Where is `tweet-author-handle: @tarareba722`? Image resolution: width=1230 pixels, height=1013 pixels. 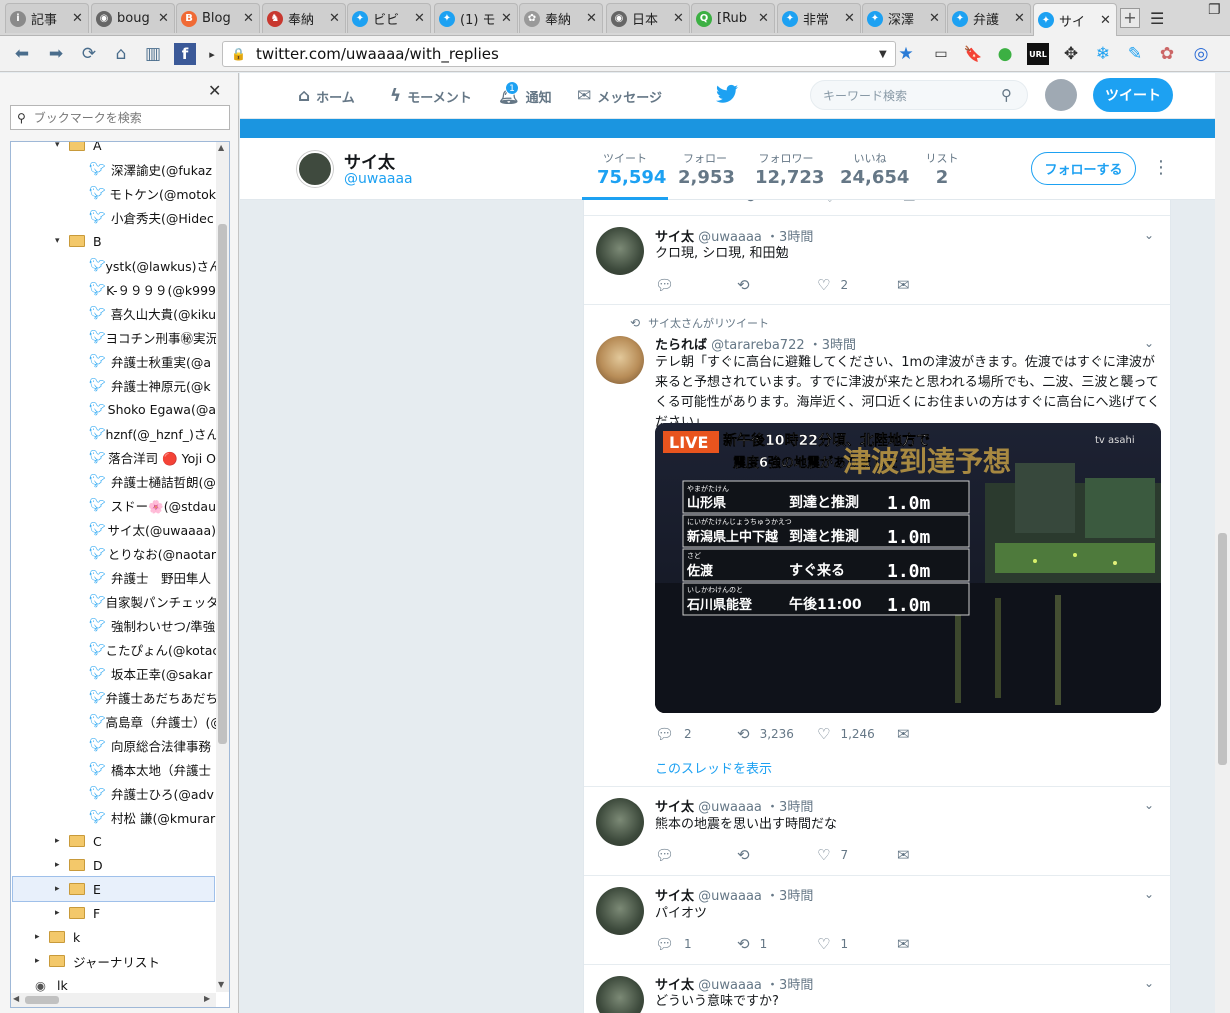 tweet-author-handle: @tarareba722 is located at coordinates (757, 345).